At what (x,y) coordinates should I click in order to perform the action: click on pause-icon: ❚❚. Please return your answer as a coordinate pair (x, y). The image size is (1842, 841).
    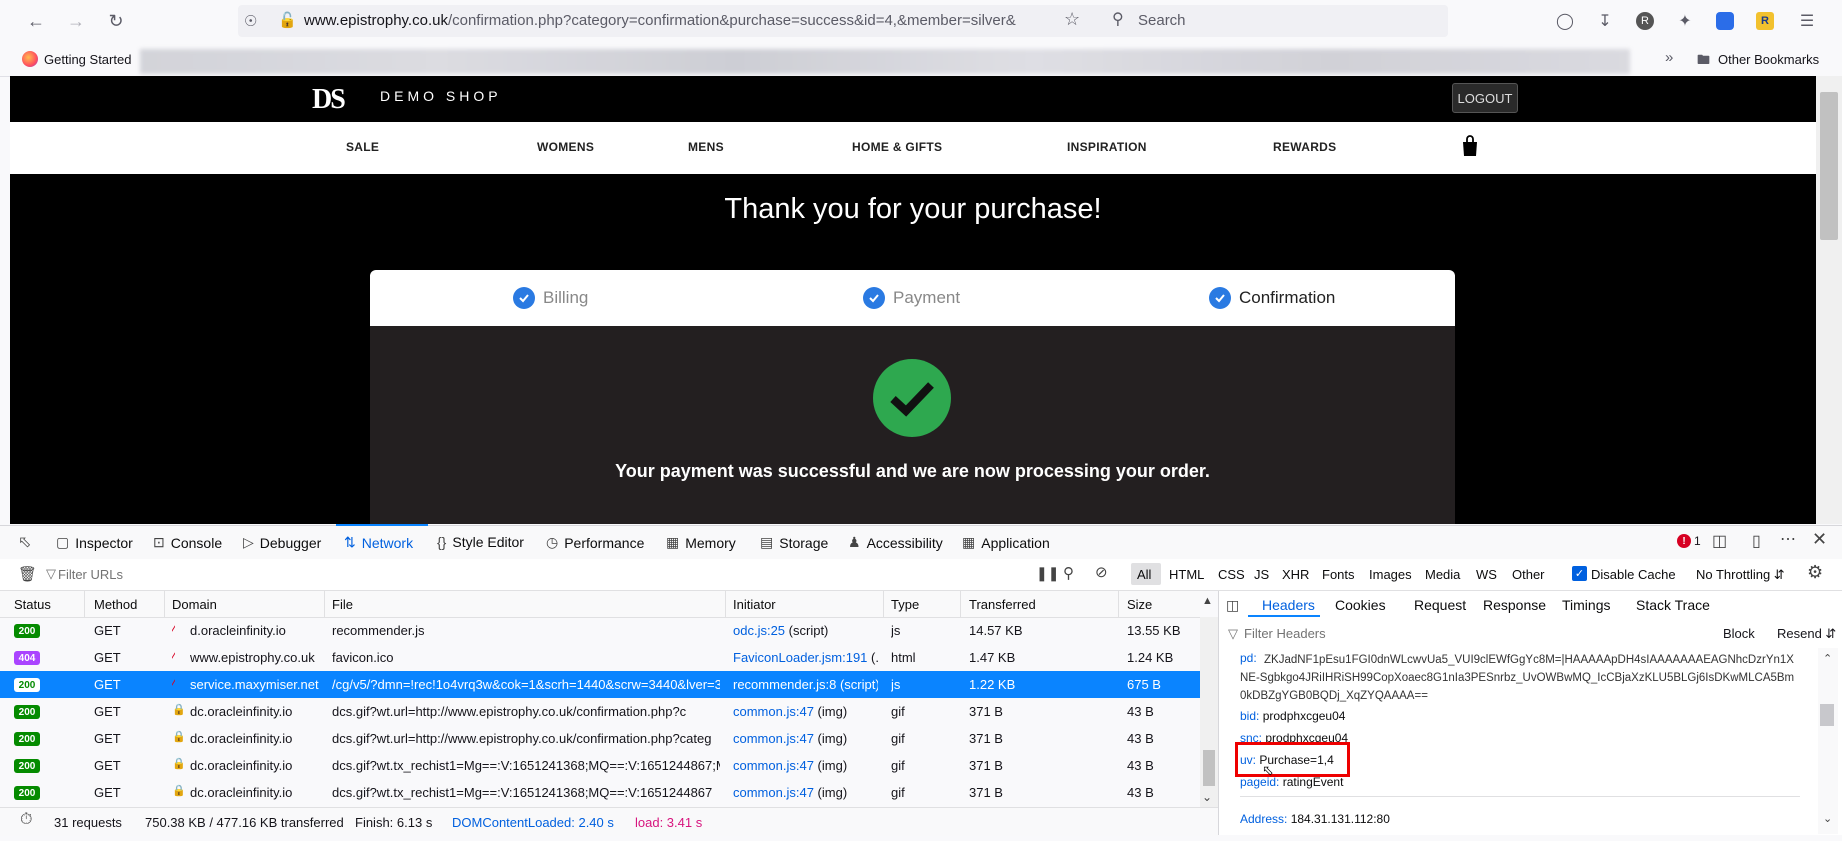
    Looking at the image, I should click on (1047, 573).